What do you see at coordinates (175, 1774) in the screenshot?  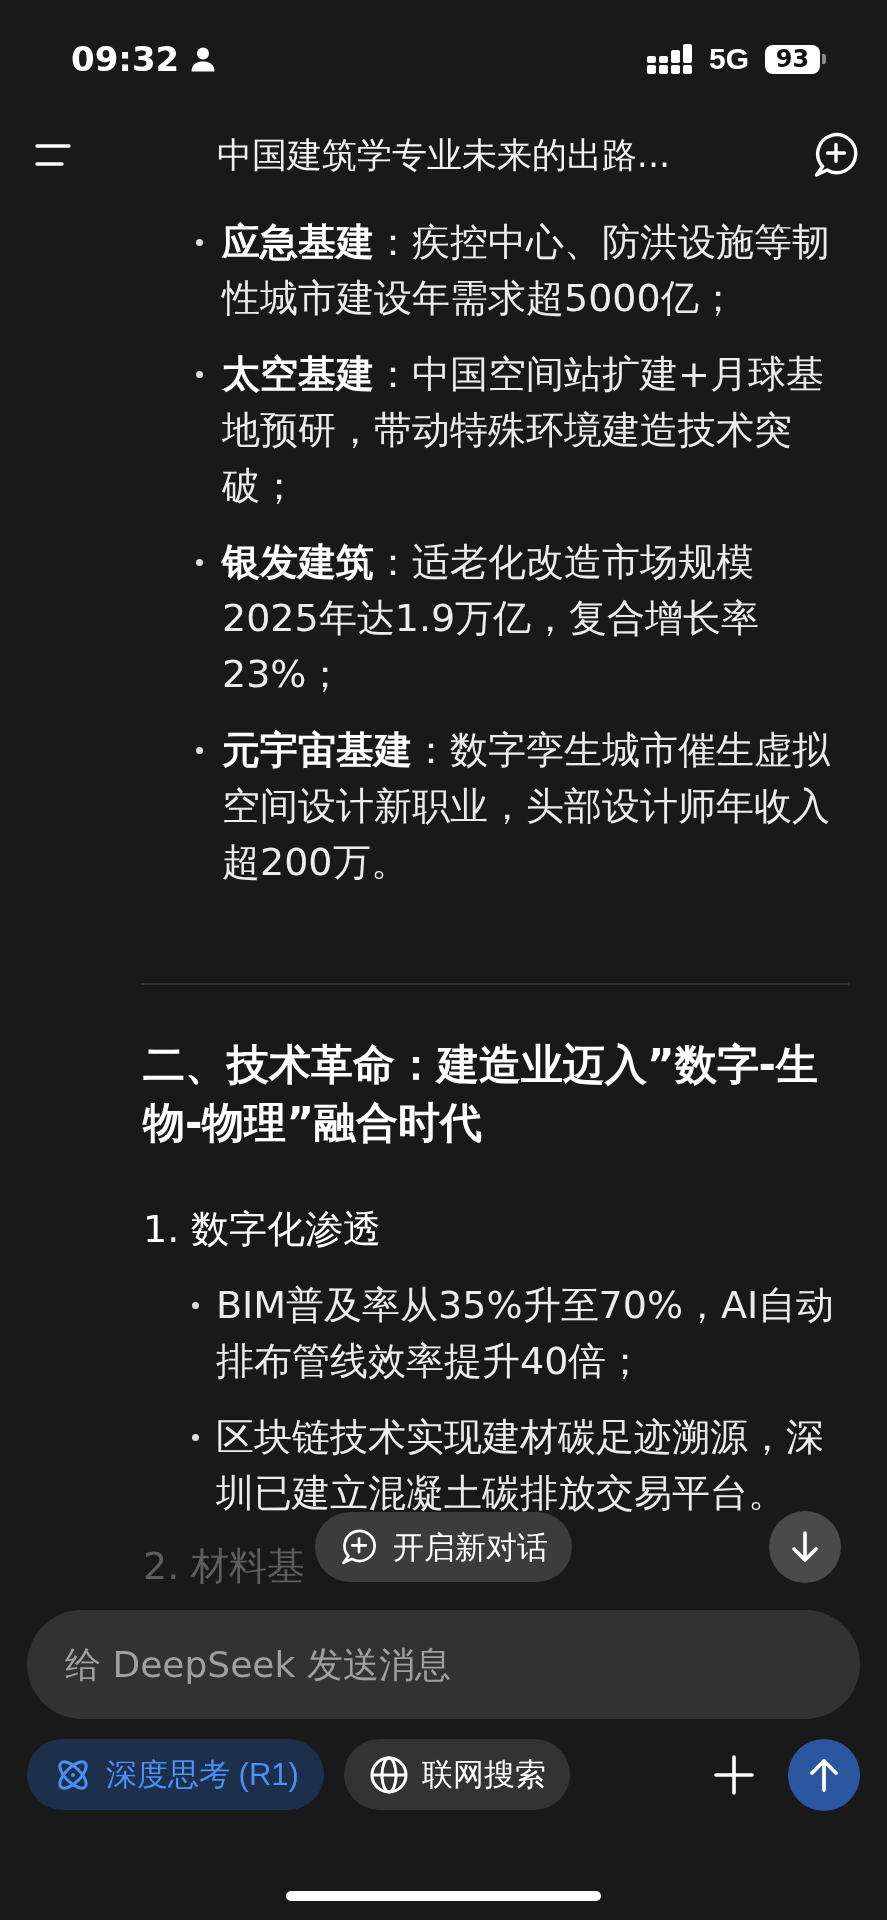 I see `deep-think-toggle: 深度思考 (R1)` at bounding box center [175, 1774].